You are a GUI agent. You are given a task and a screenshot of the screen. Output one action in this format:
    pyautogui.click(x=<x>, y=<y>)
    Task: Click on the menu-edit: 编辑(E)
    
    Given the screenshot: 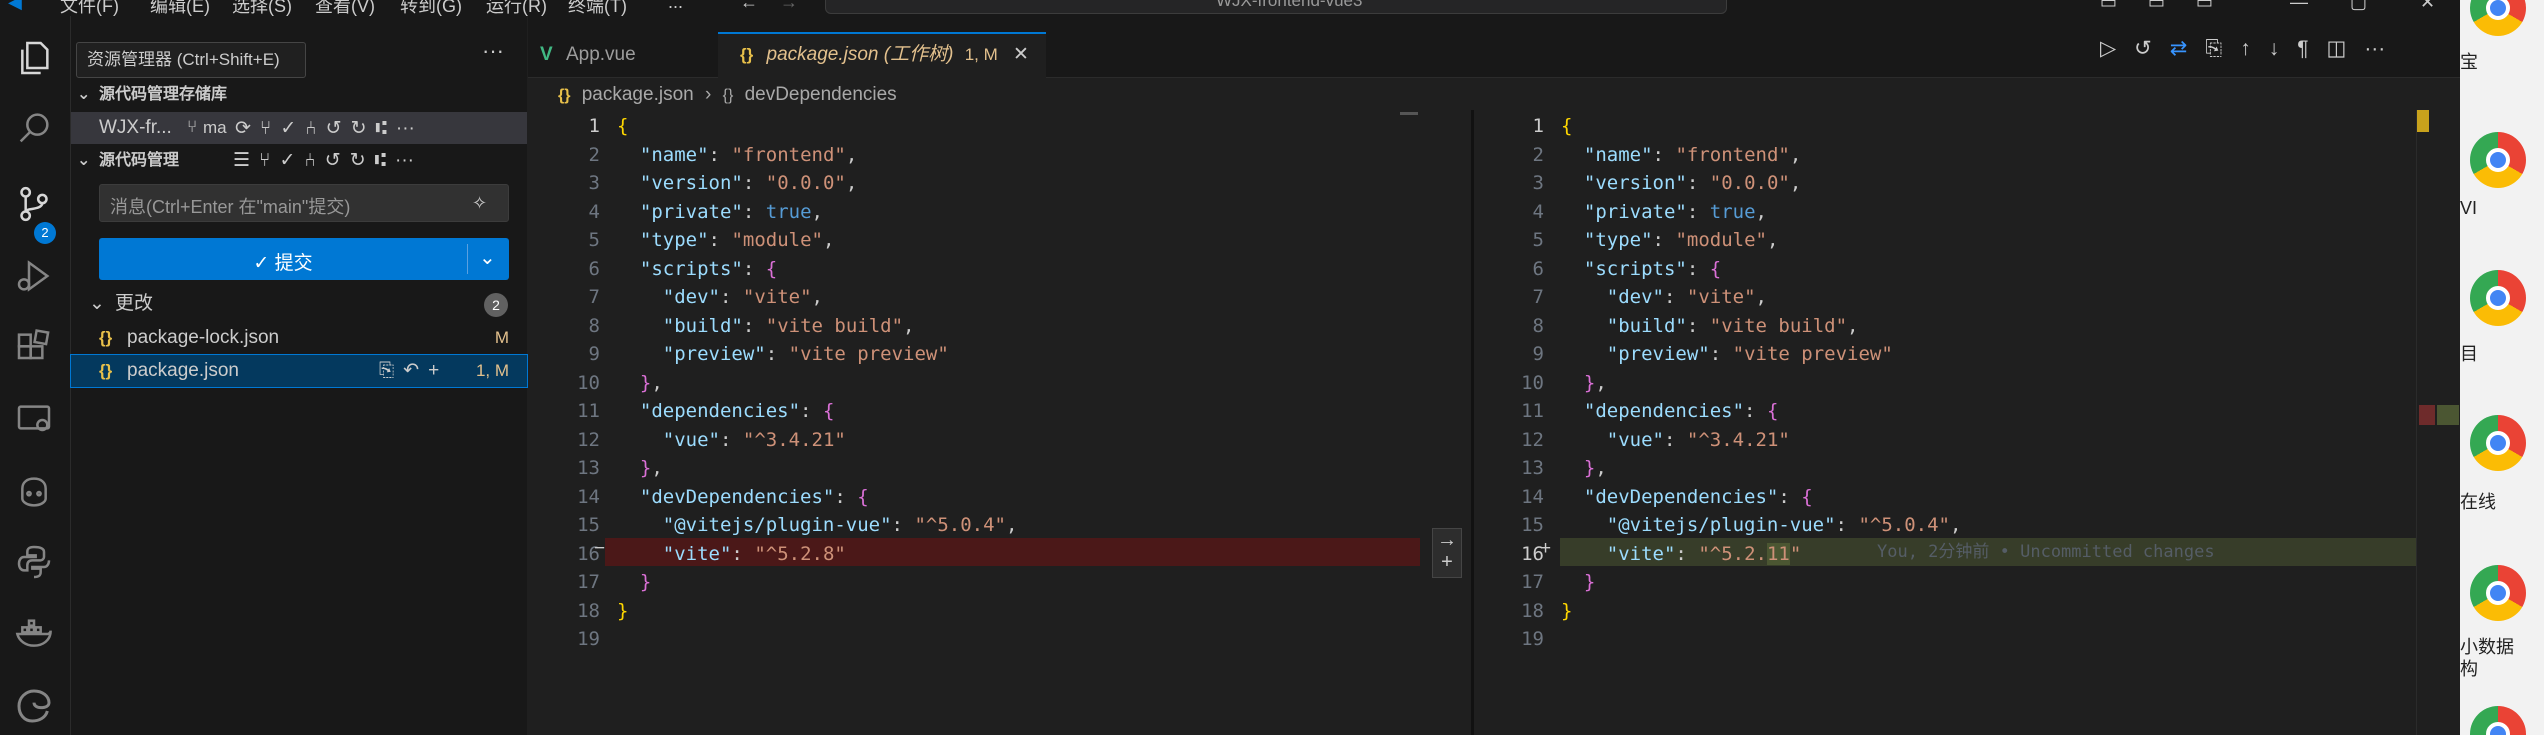 What is the action you would take?
    pyautogui.click(x=180, y=8)
    